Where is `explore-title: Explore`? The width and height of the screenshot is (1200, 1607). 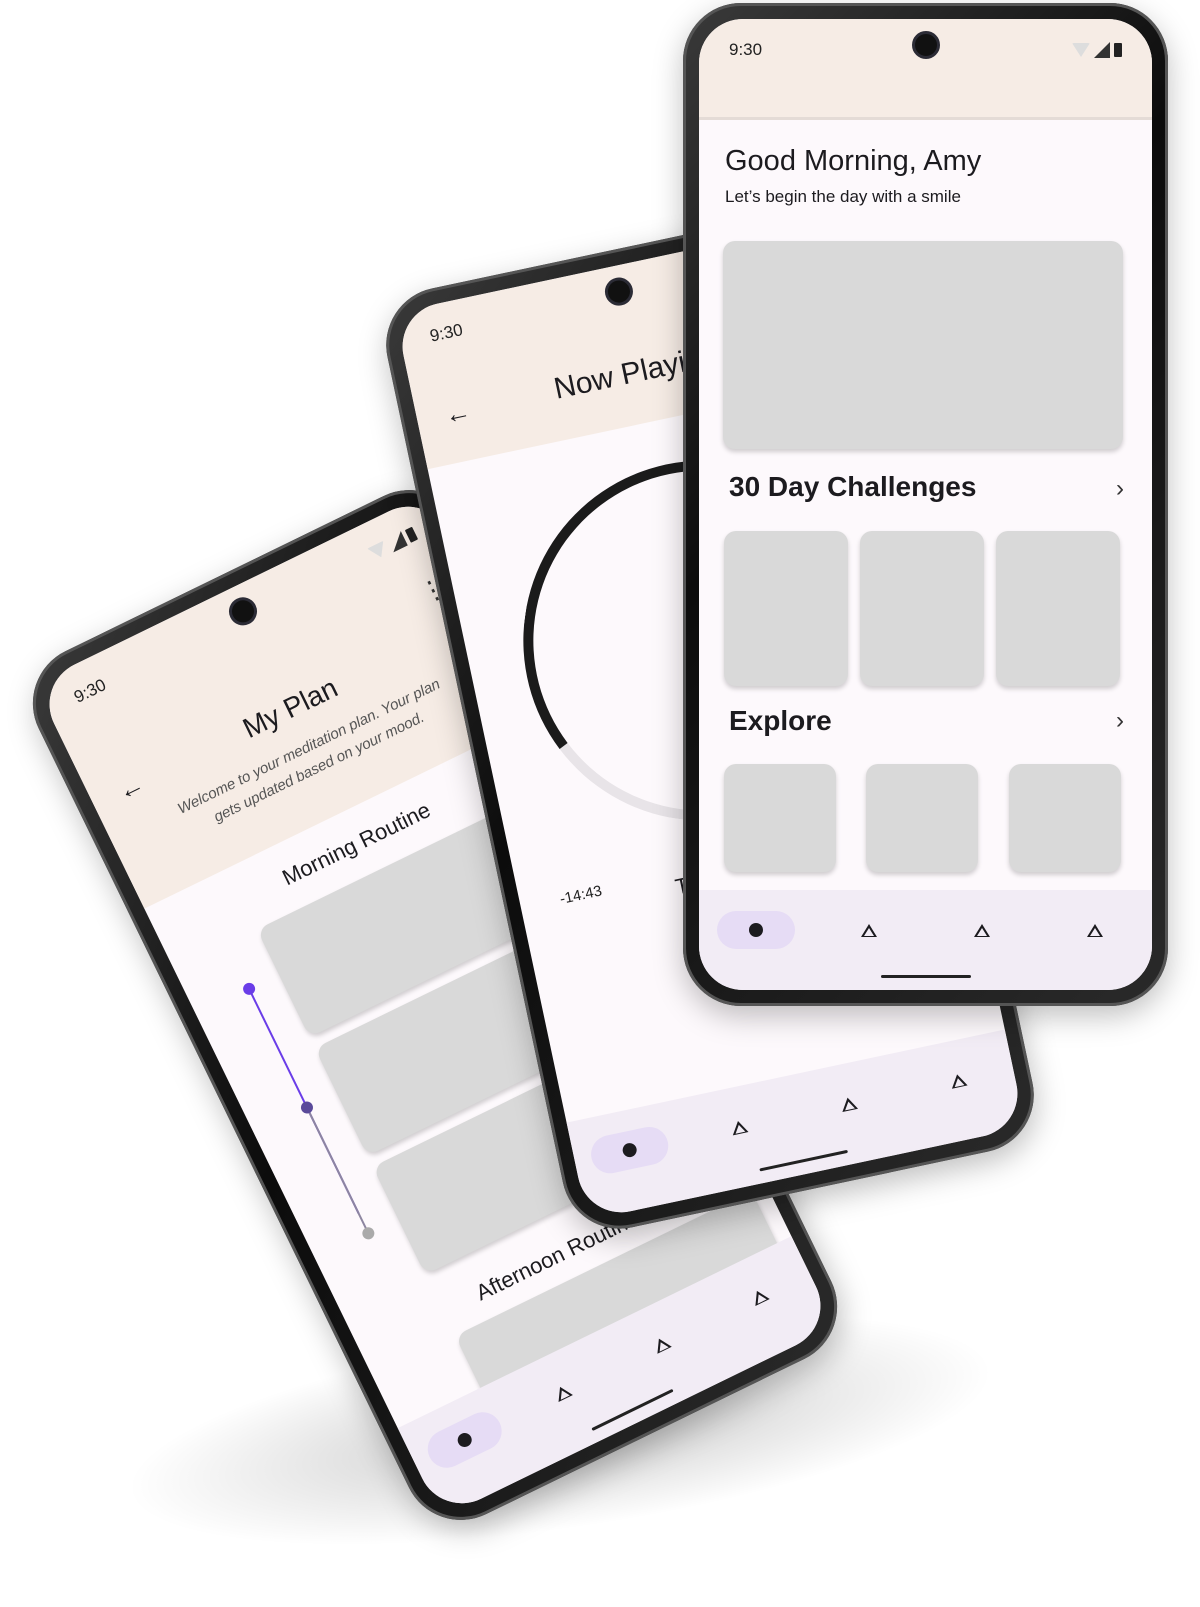
explore-title: Explore is located at coordinates (780, 720).